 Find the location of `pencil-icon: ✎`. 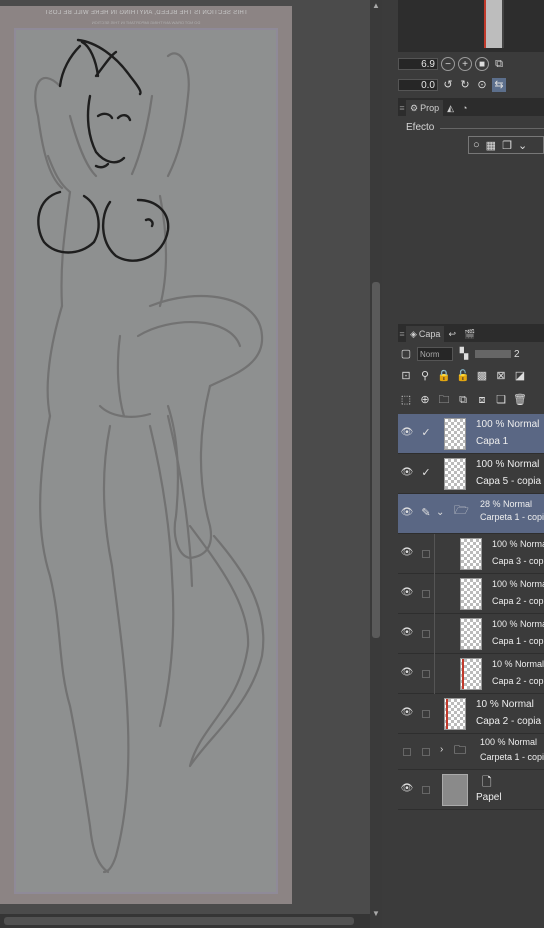

pencil-icon: ✎ is located at coordinates (426, 513).